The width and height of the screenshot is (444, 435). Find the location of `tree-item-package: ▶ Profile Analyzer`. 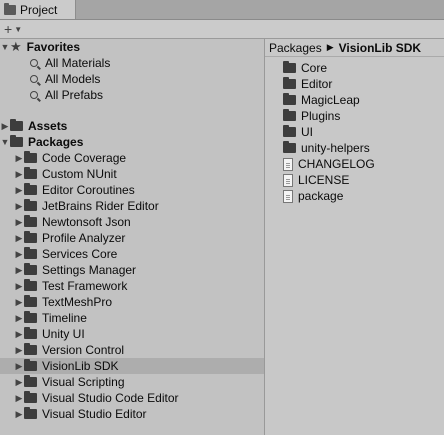

tree-item-package: ▶ Profile Analyzer is located at coordinates (132, 238).